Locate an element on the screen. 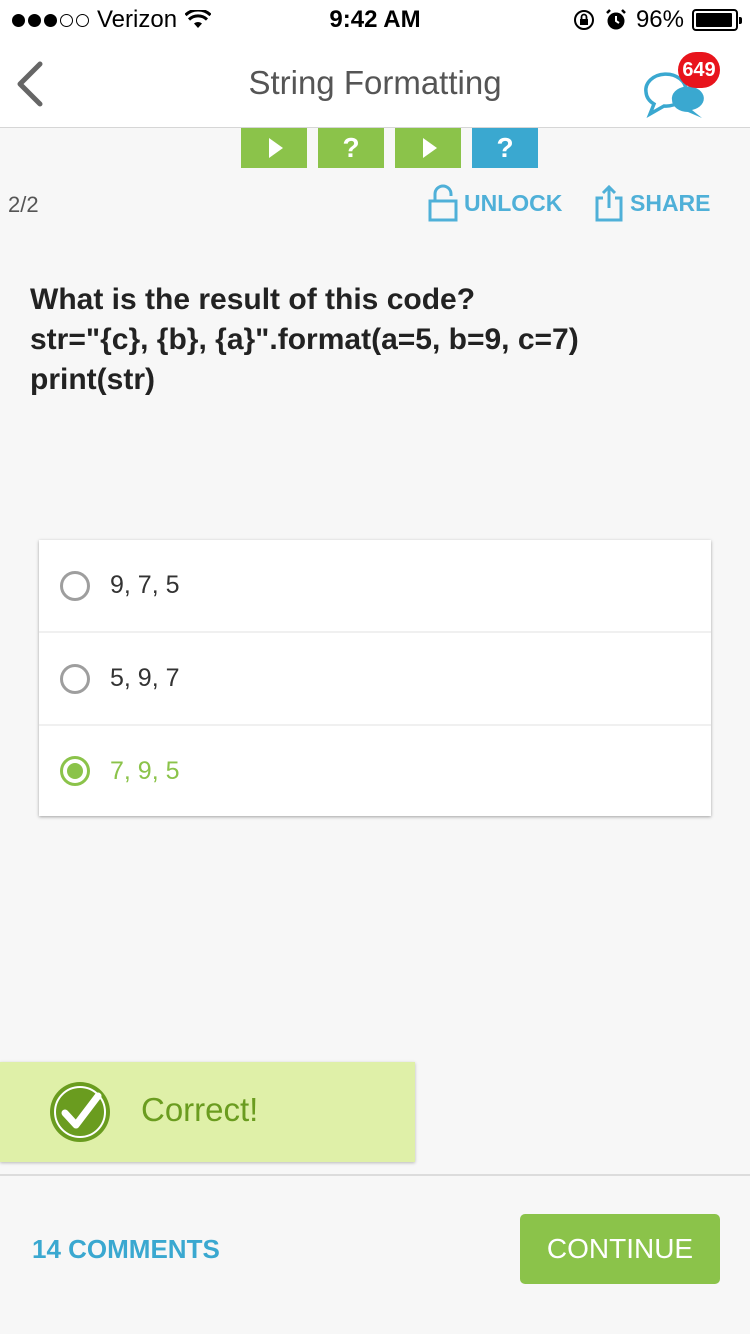  share-button: SHARE is located at coordinates (652, 203).